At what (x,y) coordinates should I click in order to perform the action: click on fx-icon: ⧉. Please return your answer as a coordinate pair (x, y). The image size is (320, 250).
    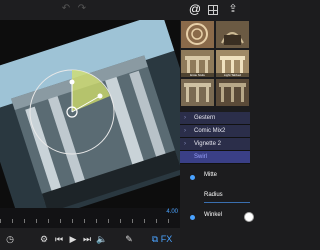
    Looking at the image, I should click on (155, 239).